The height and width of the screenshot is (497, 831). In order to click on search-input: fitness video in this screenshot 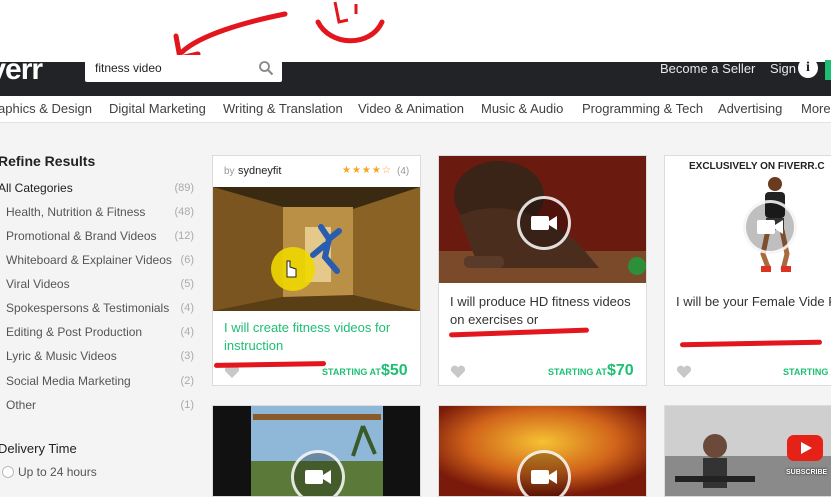, I will do `click(183, 68)`.